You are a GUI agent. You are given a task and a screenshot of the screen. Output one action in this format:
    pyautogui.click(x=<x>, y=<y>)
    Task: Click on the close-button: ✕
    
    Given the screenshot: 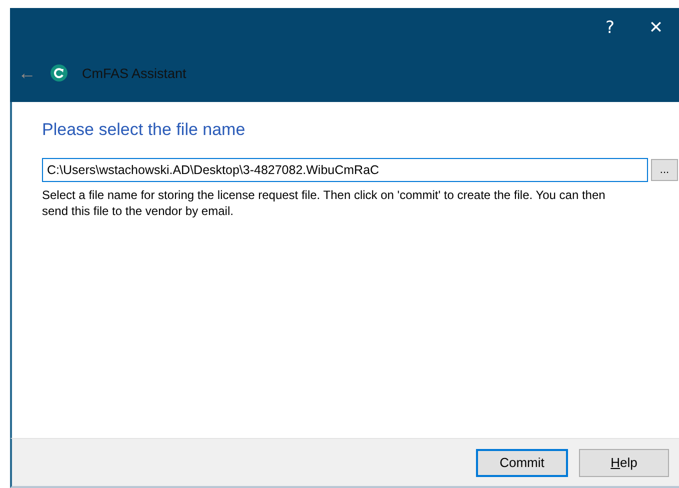 What is the action you would take?
    pyautogui.click(x=656, y=28)
    